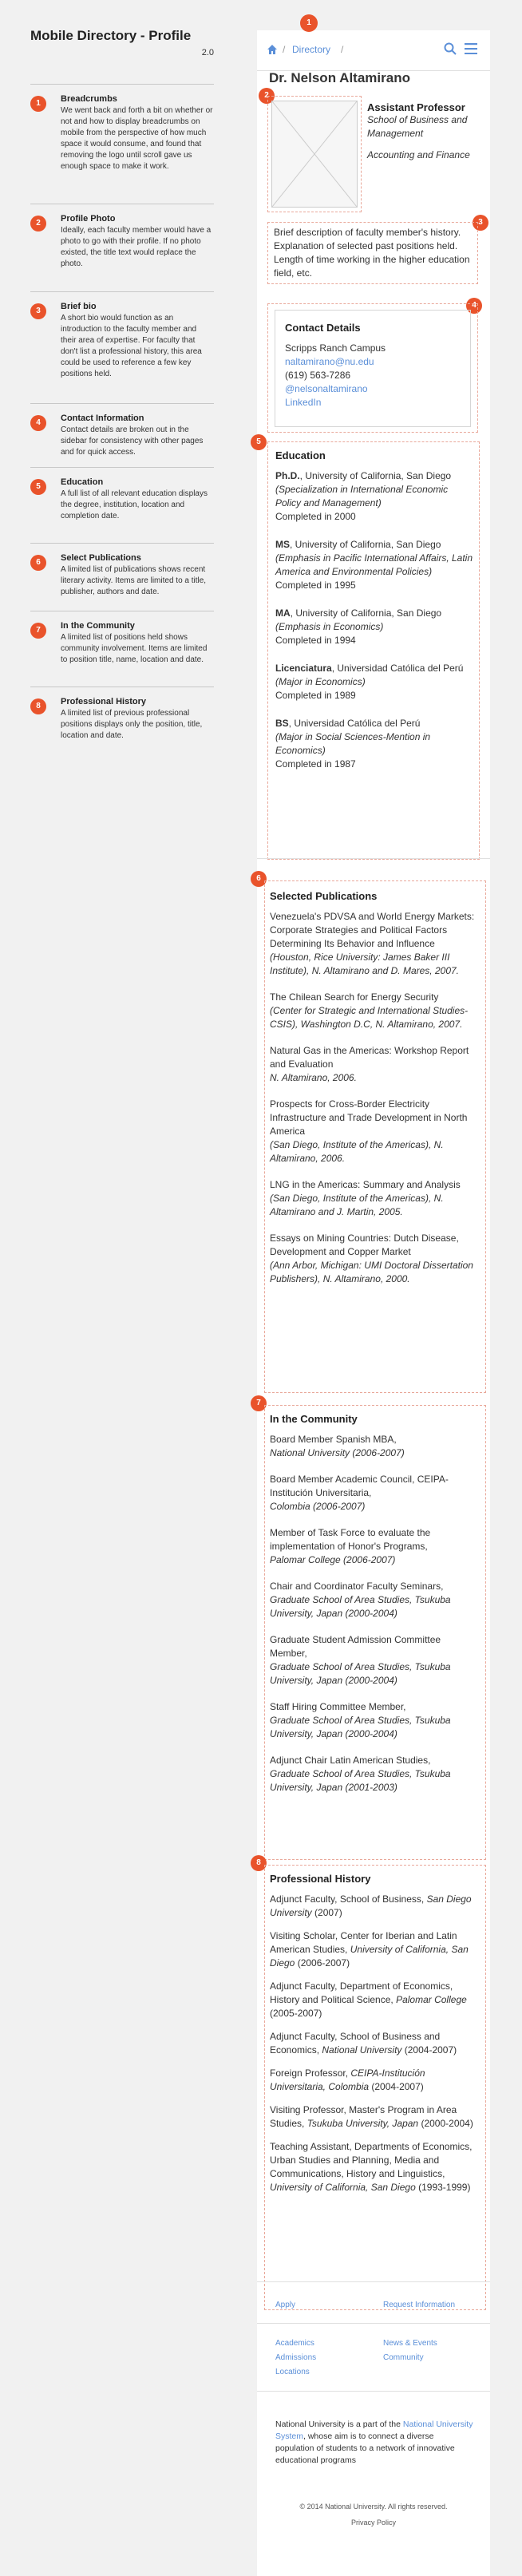 This screenshot has width=522, height=2576. I want to click on contact-linkedin-link: LinkedIn, so click(377, 403).